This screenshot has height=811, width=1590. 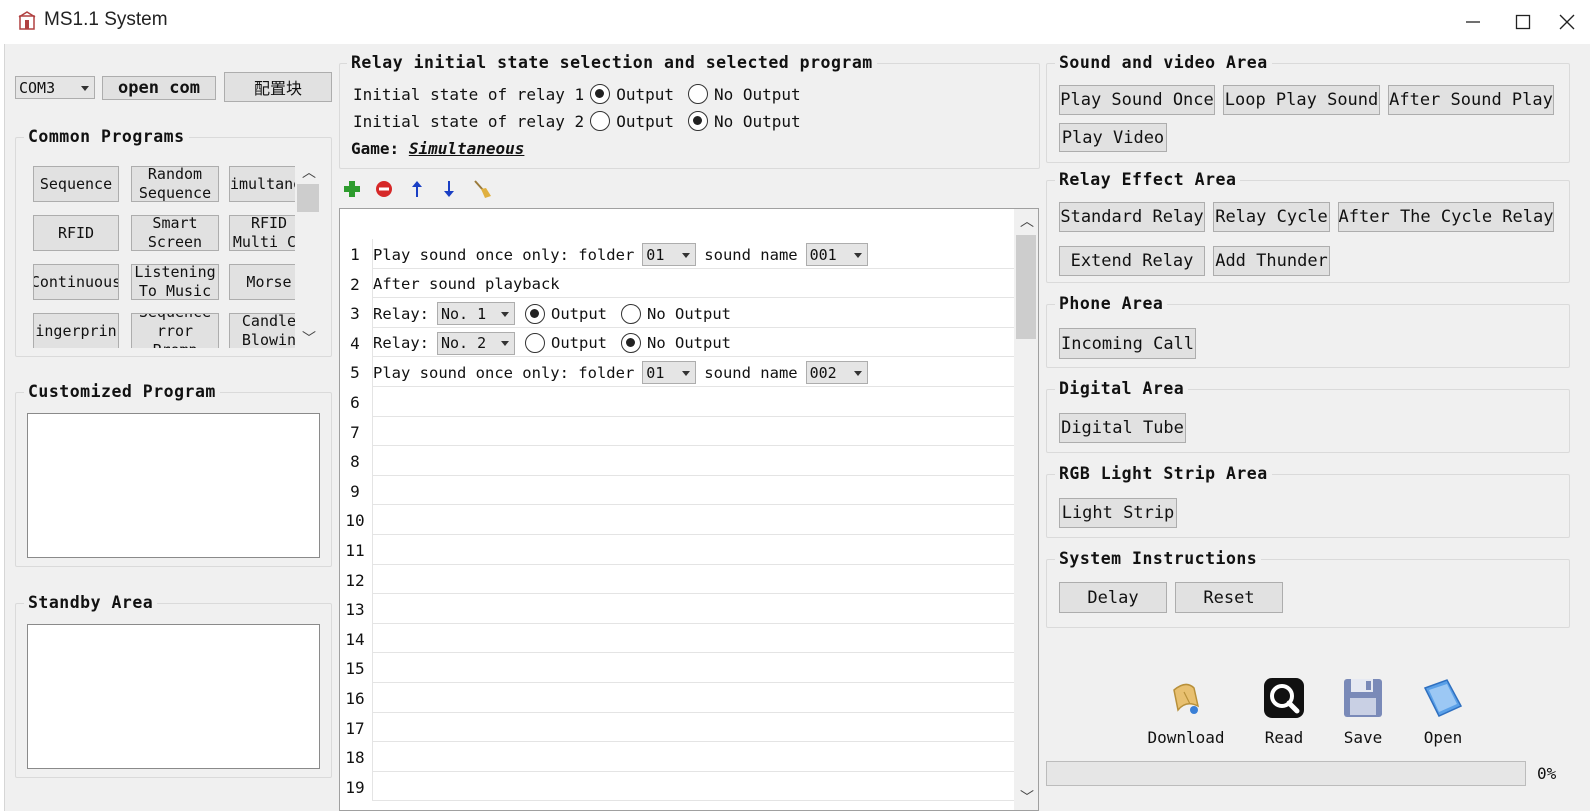 I want to click on table-row: 2 After sound playback, so click(x=678, y=283).